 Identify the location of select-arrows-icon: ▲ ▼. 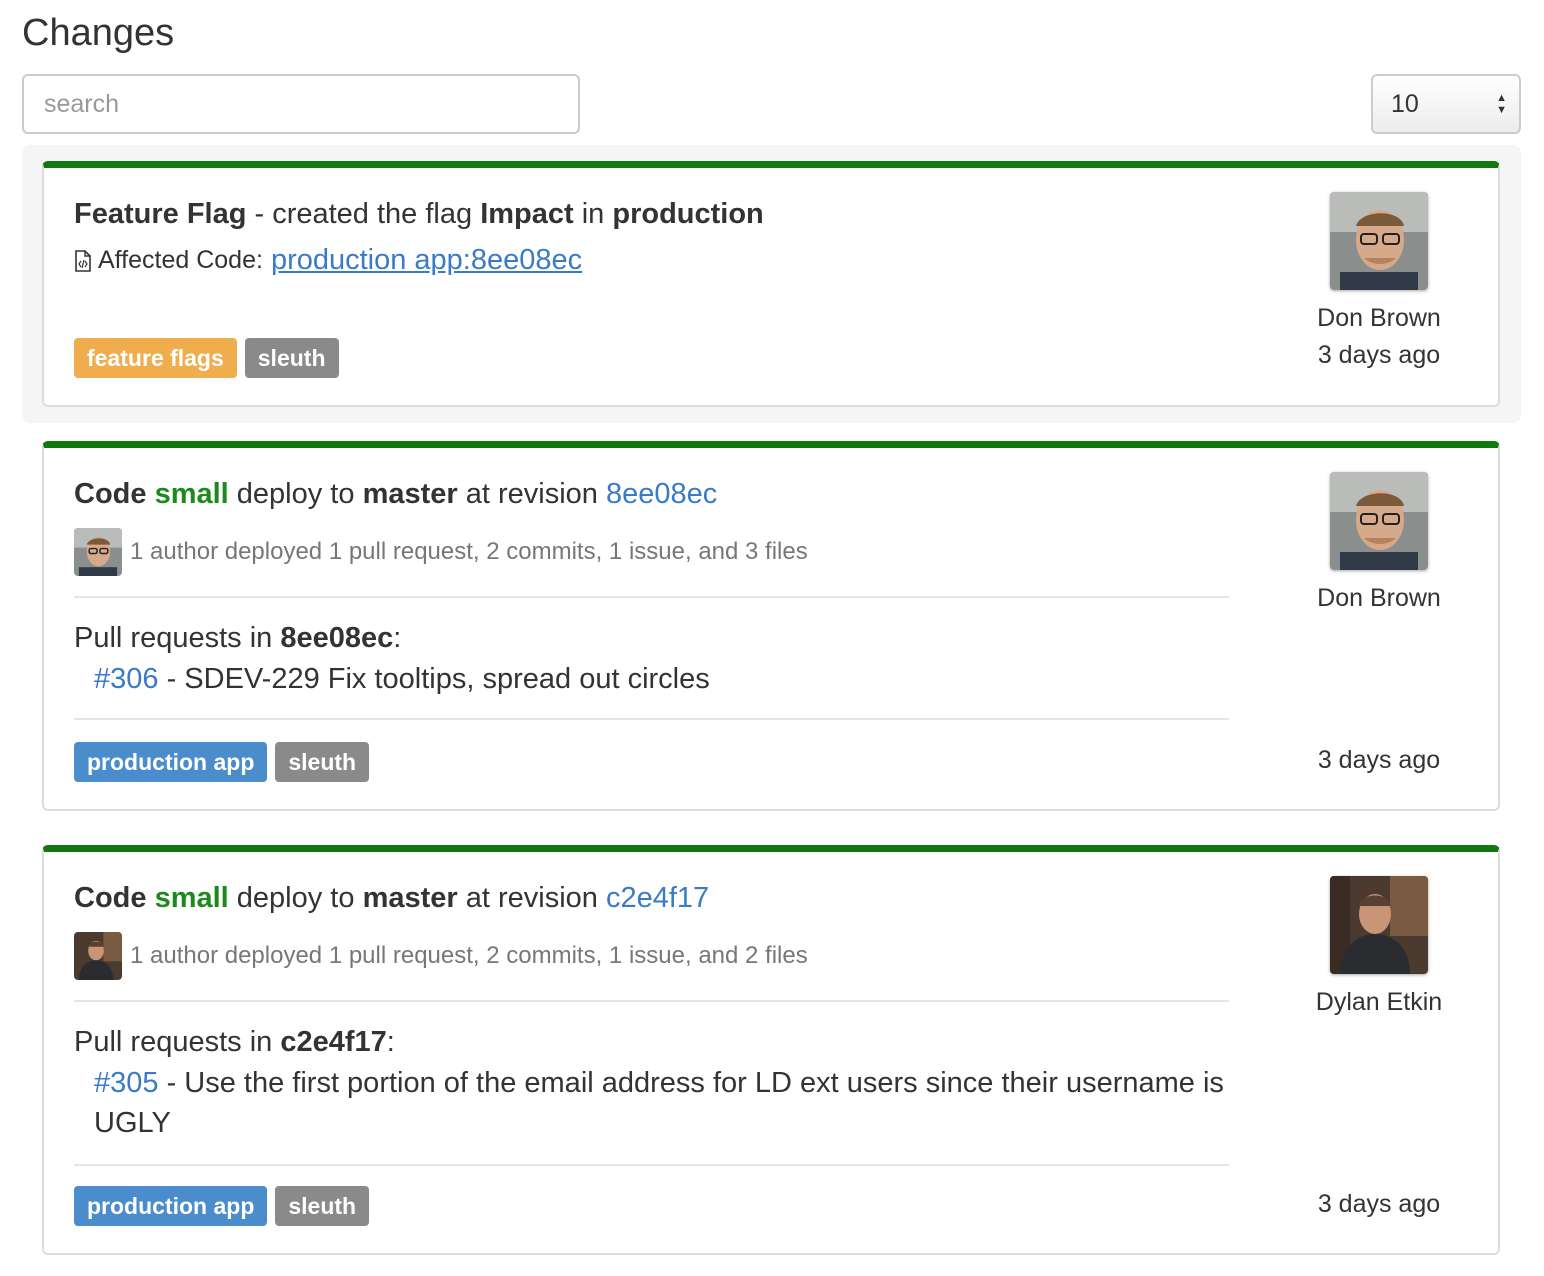
(1501, 104).